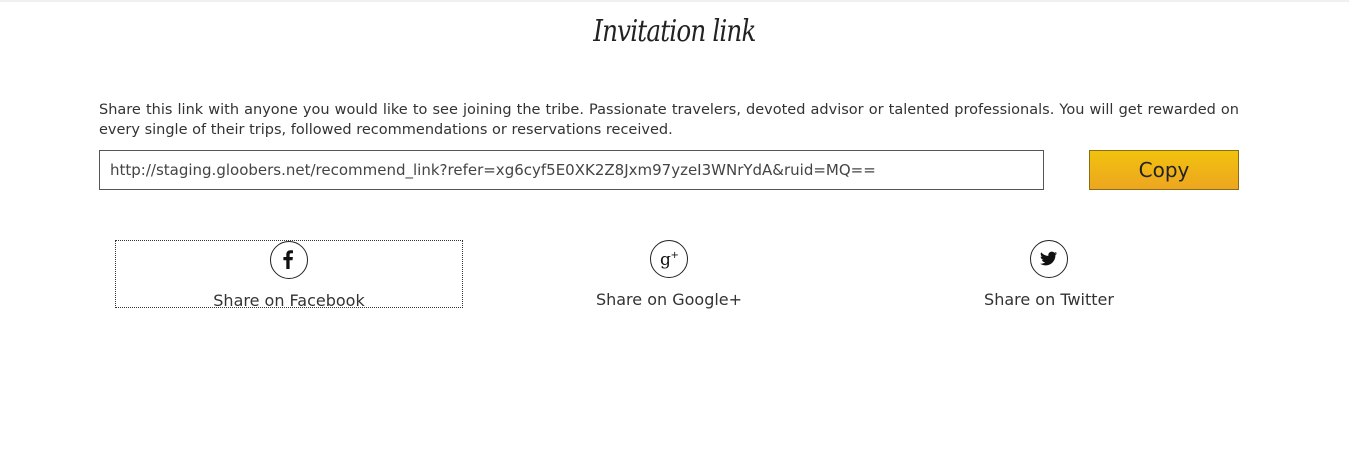  What do you see at coordinates (1164, 170) in the screenshot?
I see `copy-button: Copy` at bounding box center [1164, 170].